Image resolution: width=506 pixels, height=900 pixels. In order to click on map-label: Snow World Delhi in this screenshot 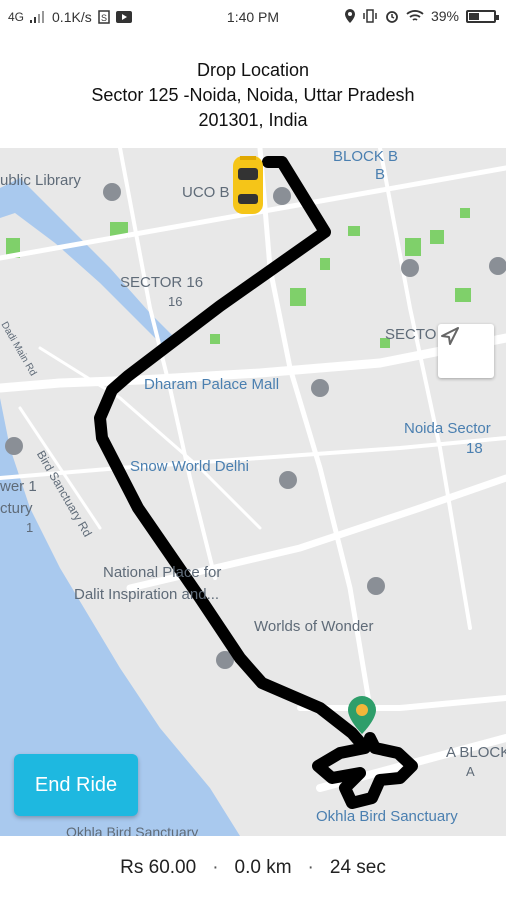, I will do `click(189, 466)`.